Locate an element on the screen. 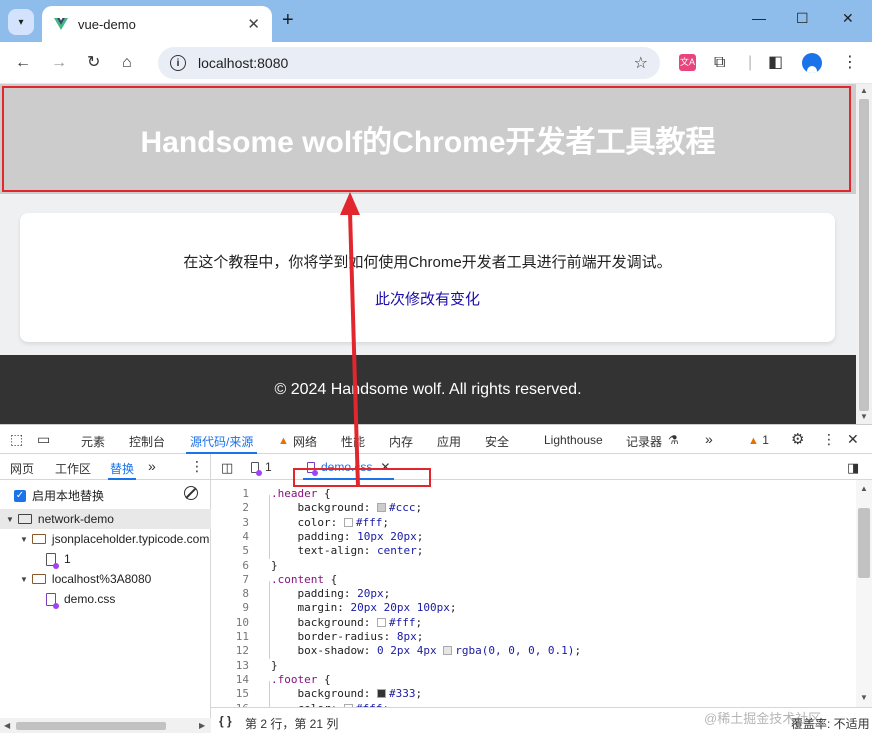 Image resolution: width=872 pixels, height=733 pixels. reload-icon: ↻ is located at coordinates (93, 63).